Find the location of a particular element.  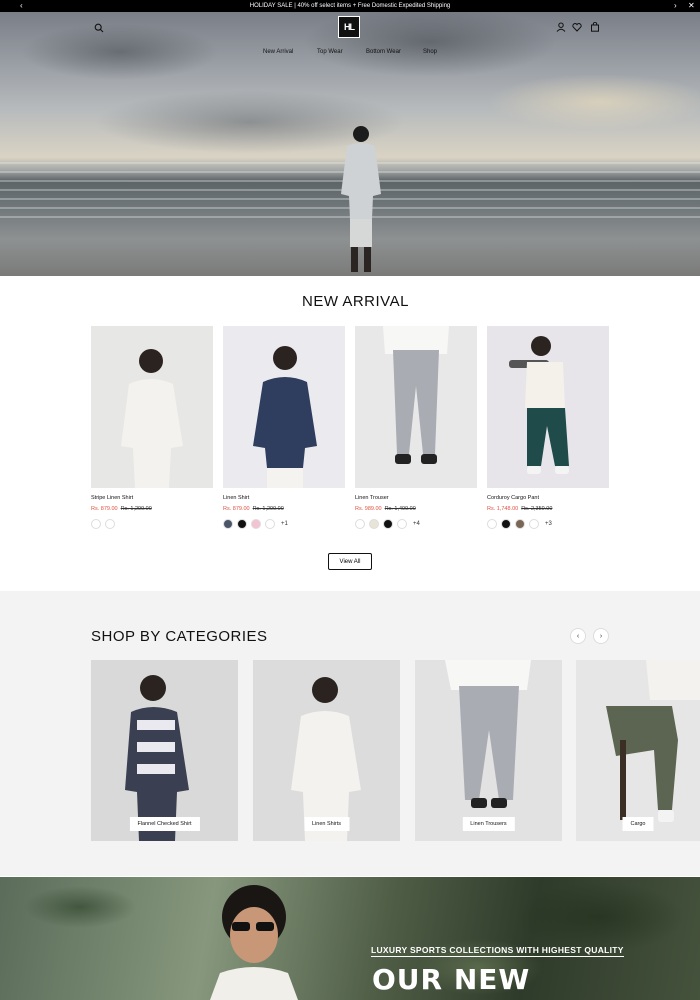

color-swatches: +4 is located at coordinates (387, 524).